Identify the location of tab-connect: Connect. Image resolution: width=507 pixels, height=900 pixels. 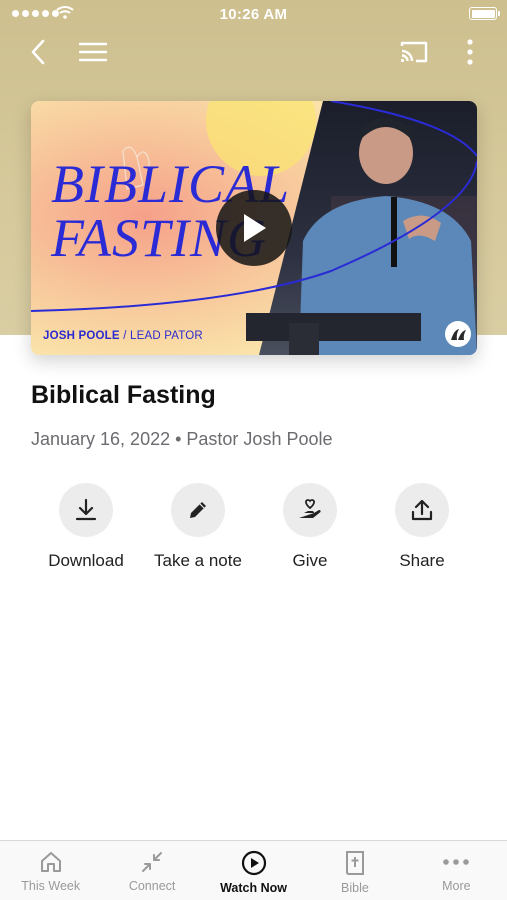
(151, 870).